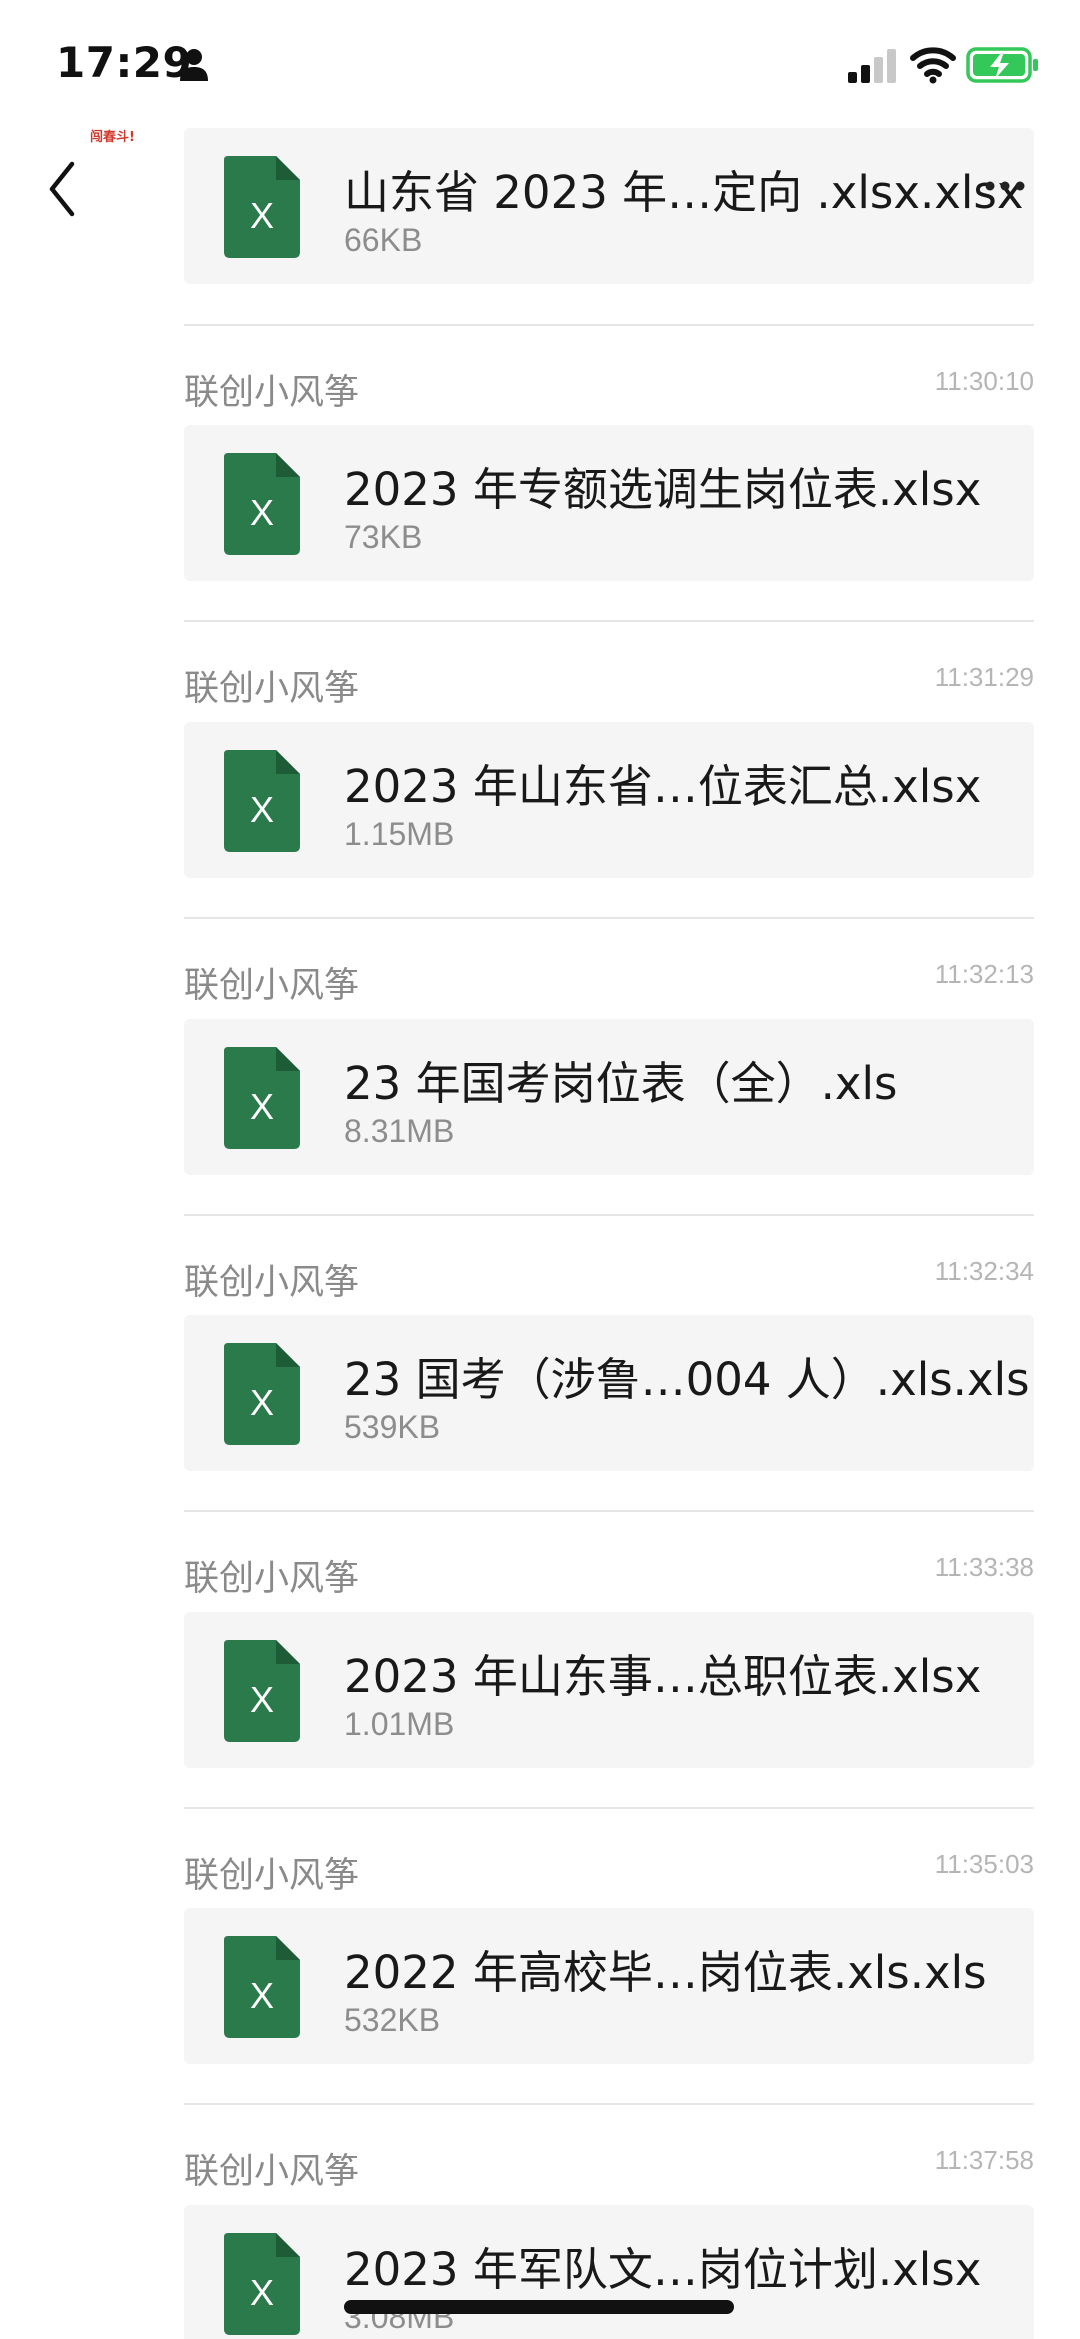 This screenshot has height=2339, width=1080. What do you see at coordinates (392, 2020) in the screenshot?
I see `file-size: 532KB` at bounding box center [392, 2020].